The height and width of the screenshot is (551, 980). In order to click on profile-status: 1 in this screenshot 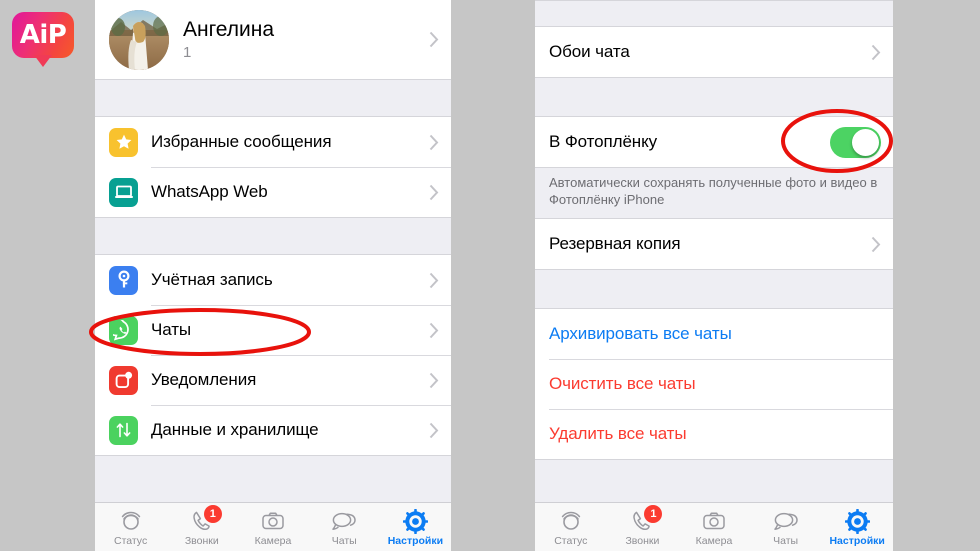, I will do `click(187, 53)`.